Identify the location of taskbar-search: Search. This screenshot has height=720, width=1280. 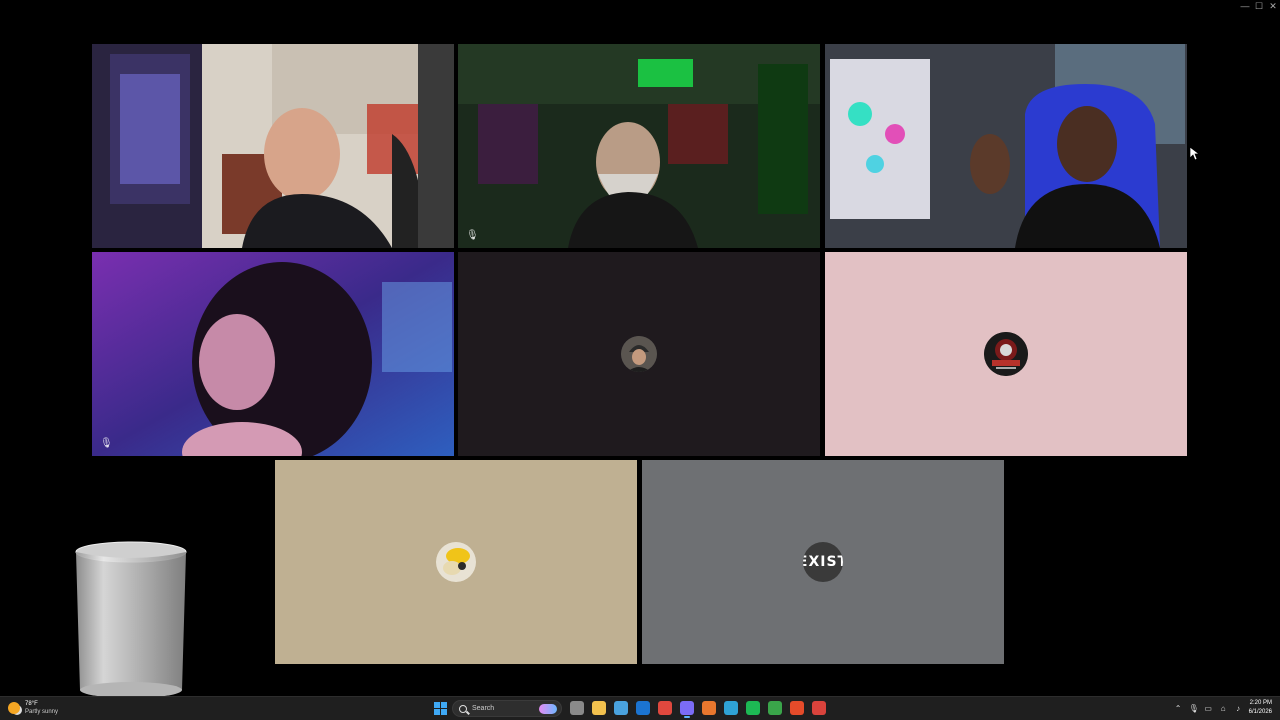
(507, 708).